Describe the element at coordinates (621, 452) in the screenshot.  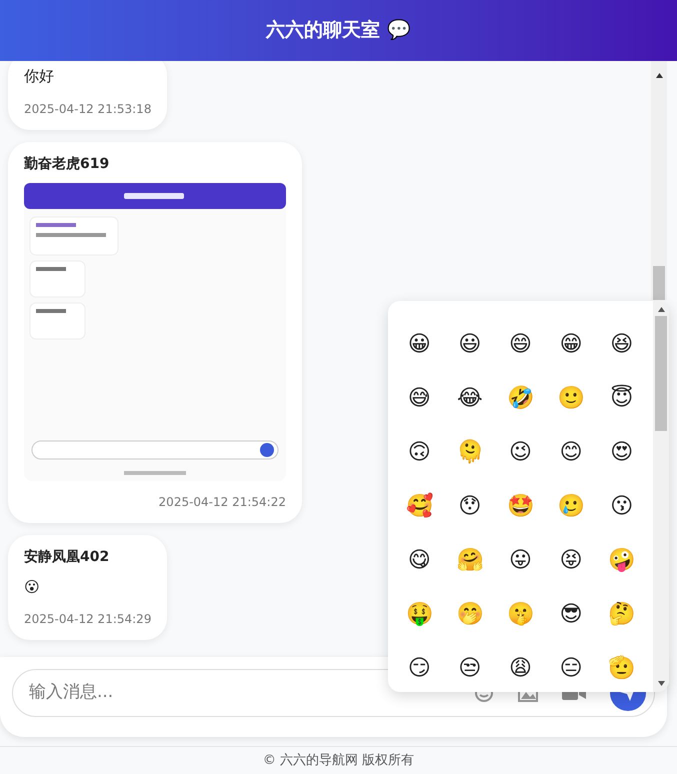
I see `emoji-option: 😍` at that location.